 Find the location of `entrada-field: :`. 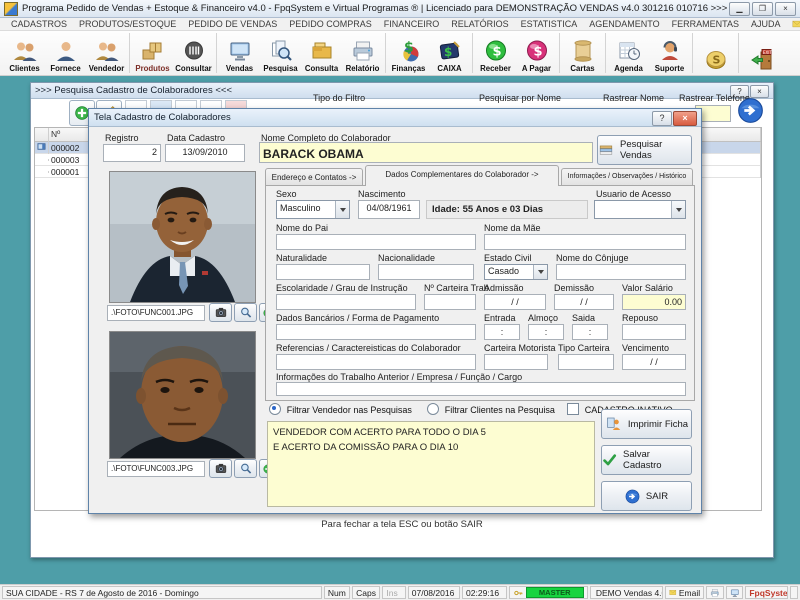

entrada-field: : is located at coordinates (502, 332).